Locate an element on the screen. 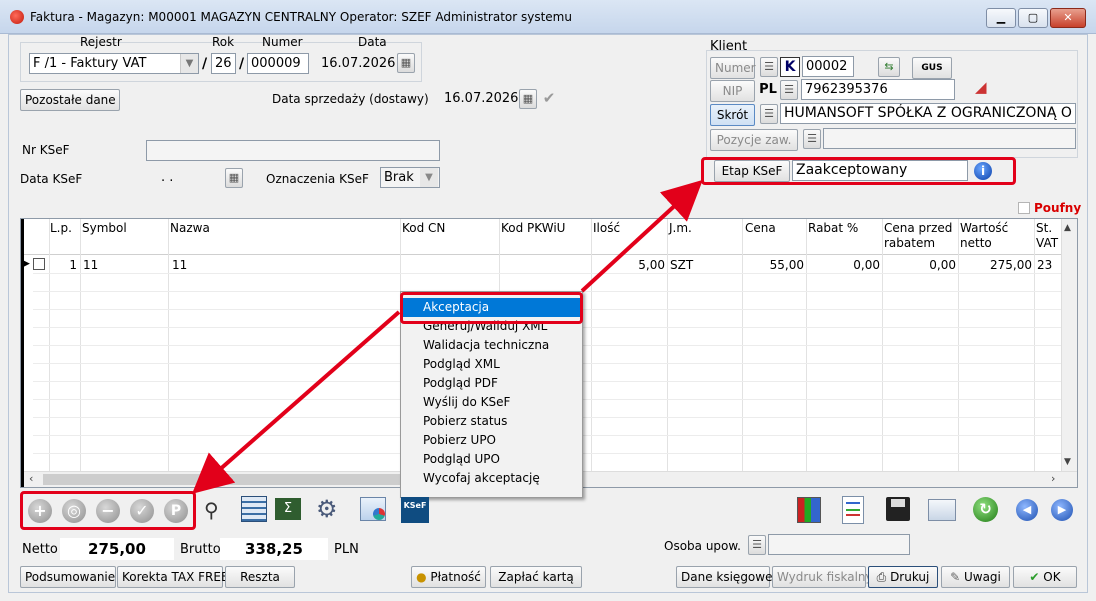 Image resolution: width=1096 pixels, height=601 pixels. arrow-to-toolbar is located at coordinates (296, 402).